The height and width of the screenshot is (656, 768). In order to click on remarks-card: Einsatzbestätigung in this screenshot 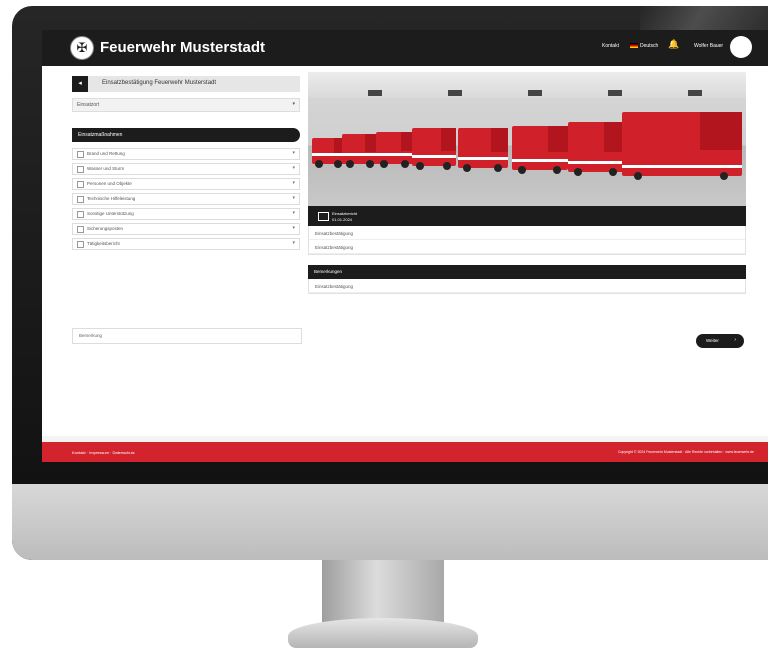, I will do `click(527, 286)`.